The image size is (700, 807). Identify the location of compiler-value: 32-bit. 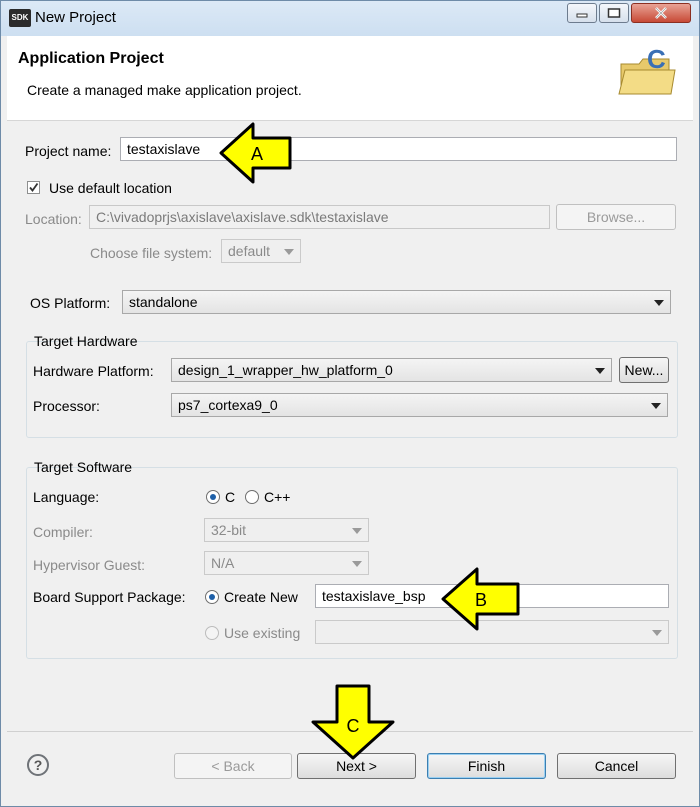
(229, 530).